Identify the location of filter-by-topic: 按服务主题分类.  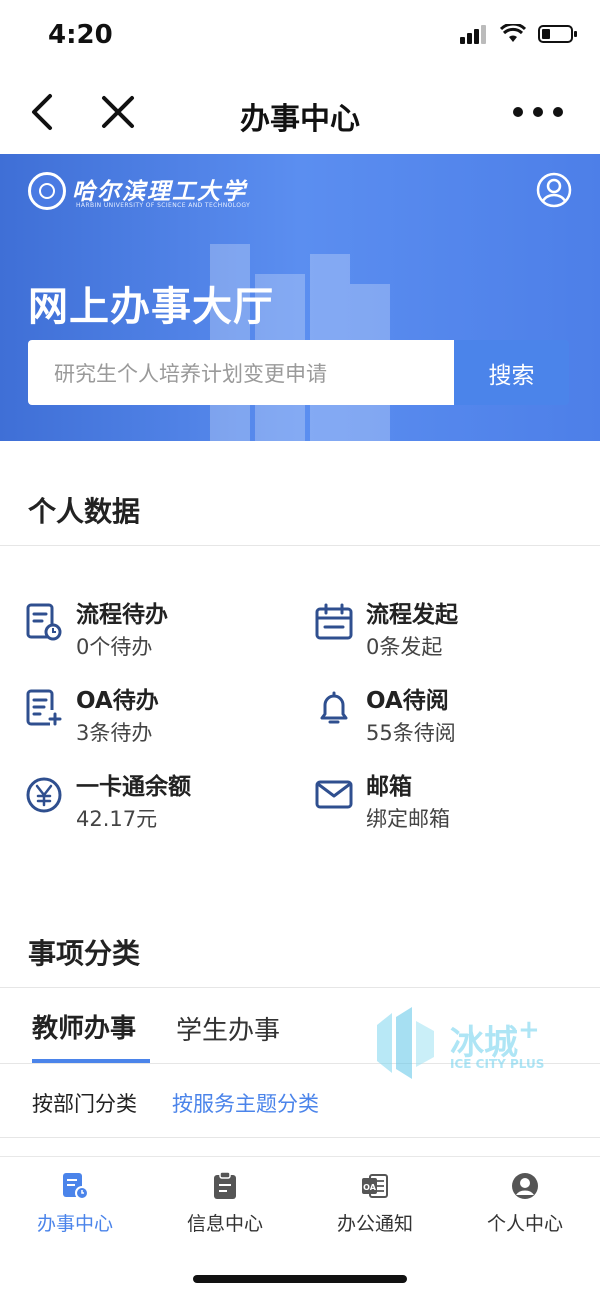
(245, 1103).